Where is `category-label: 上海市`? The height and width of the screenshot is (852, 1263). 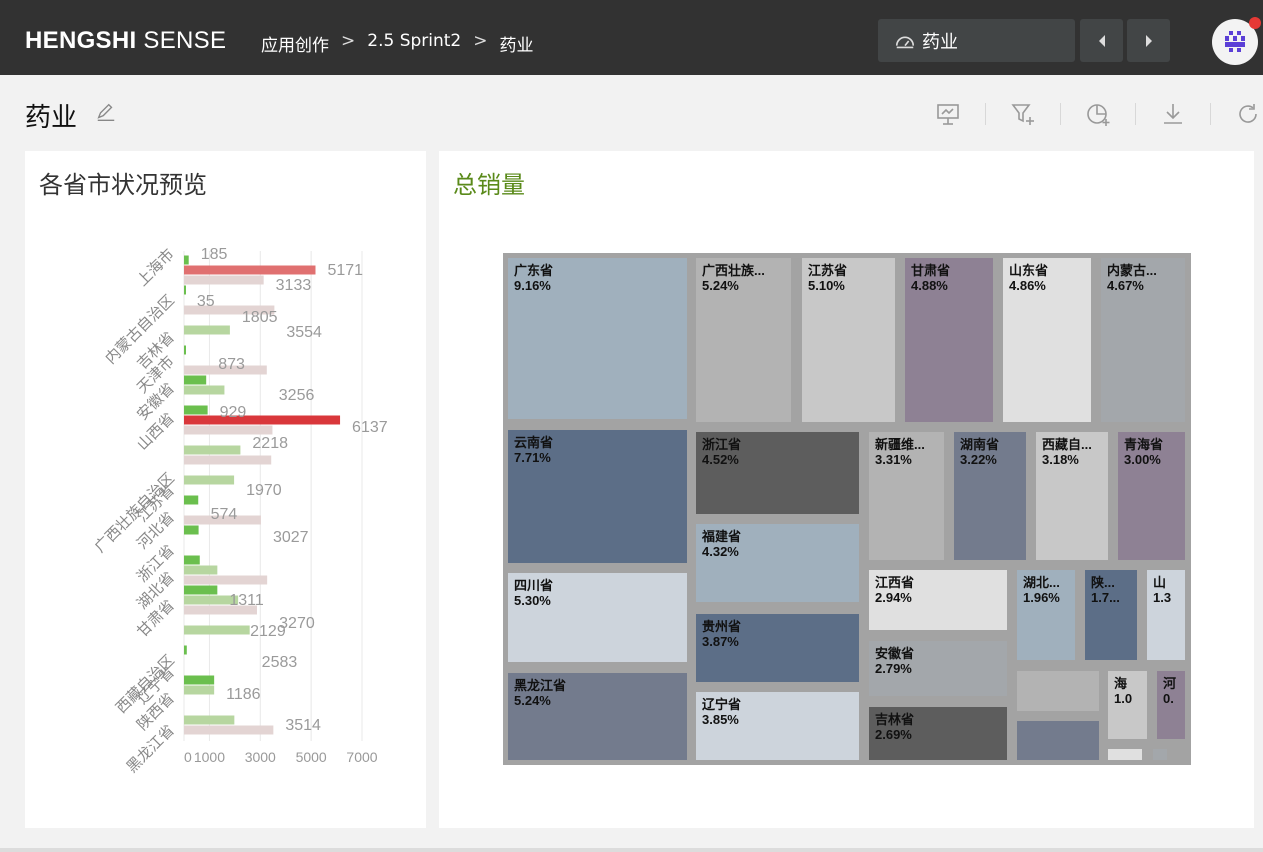 category-label: 上海市 is located at coordinates (155, 267).